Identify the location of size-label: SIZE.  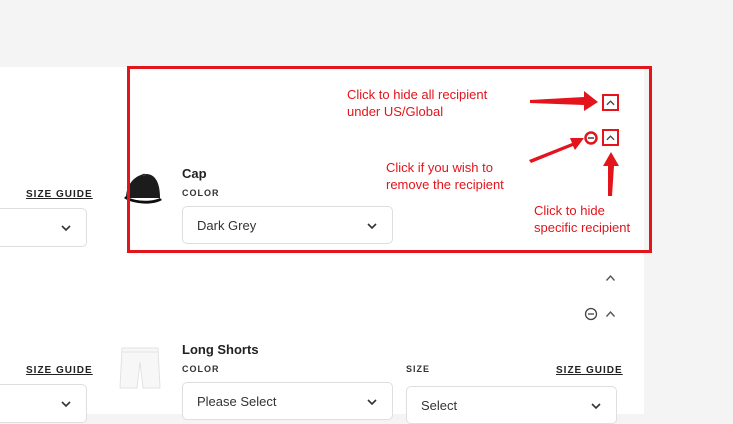
(418, 369).